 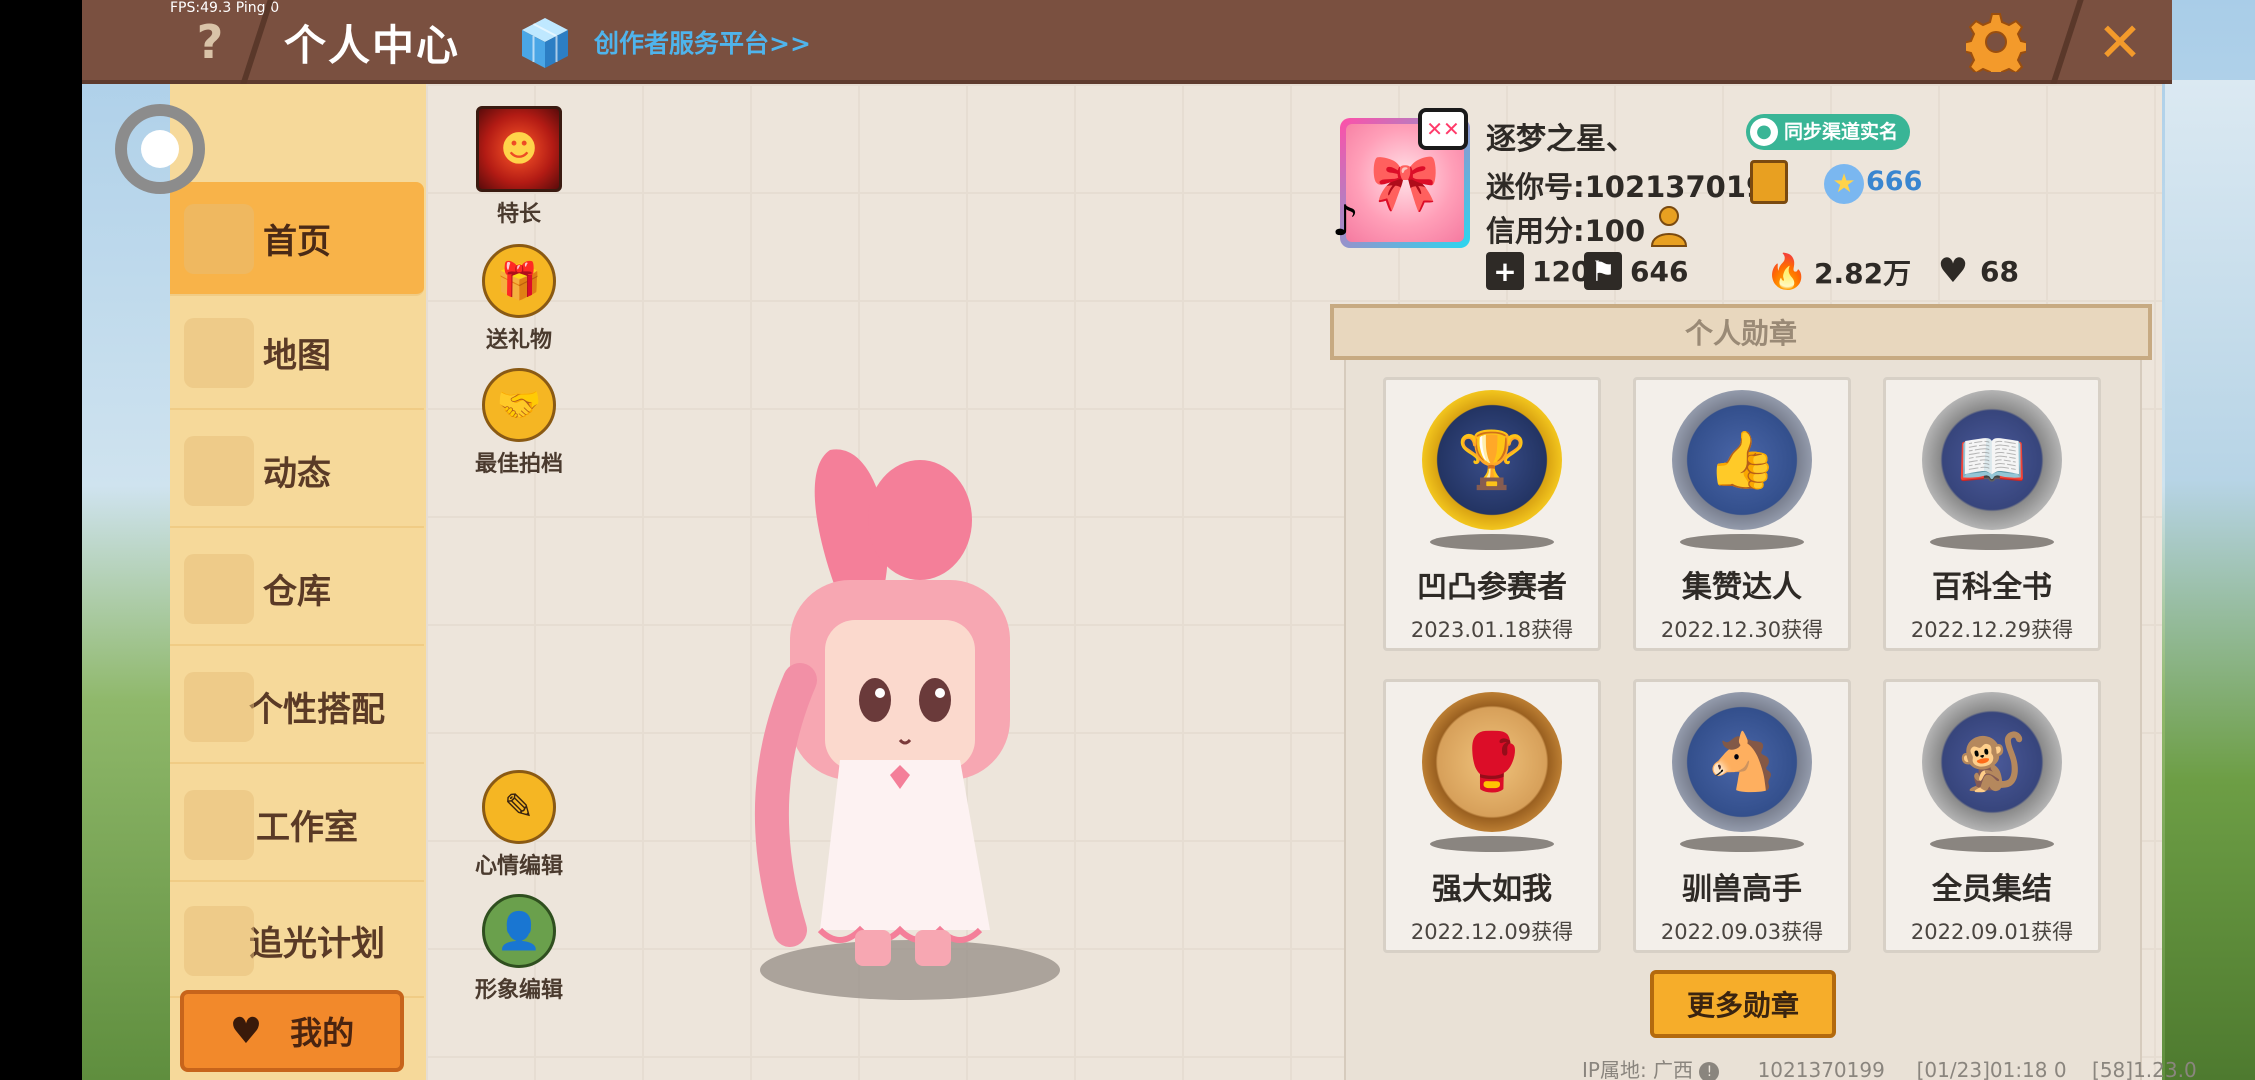 I want to click on stat-bookmarks: + 120, so click(x=1538, y=271).